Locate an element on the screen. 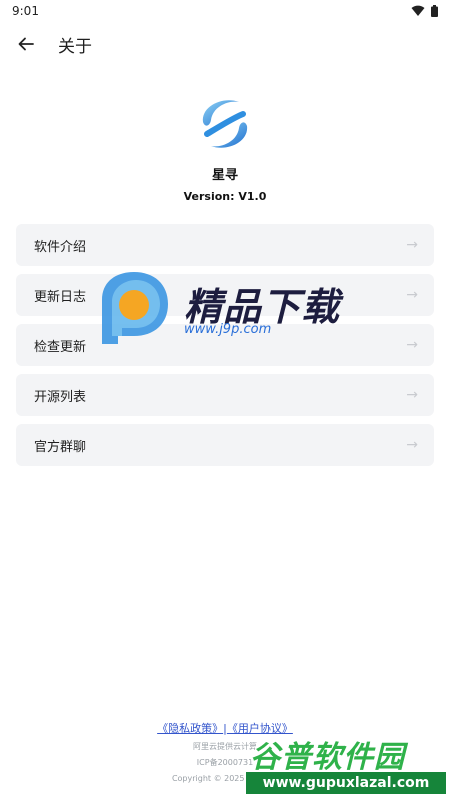 Image resolution: width=450 pixels, height=800 pixels. privacy-policy-link: 《隐私政策》 is located at coordinates (190, 728).